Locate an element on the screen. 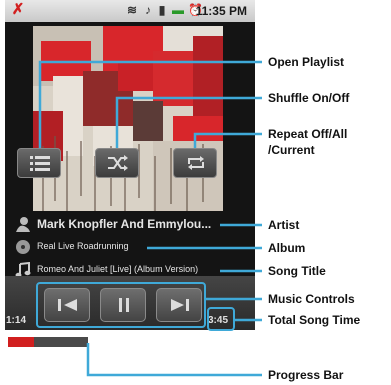  callout-music-controls: Music Controls is located at coordinates (311, 299).